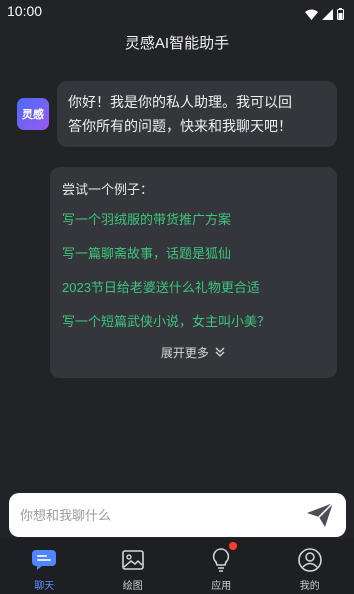 This screenshot has width=354, height=594. Describe the element at coordinates (108, 189) in the screenshot. I see `examples-heading: 尝试一个例子：` at that location.